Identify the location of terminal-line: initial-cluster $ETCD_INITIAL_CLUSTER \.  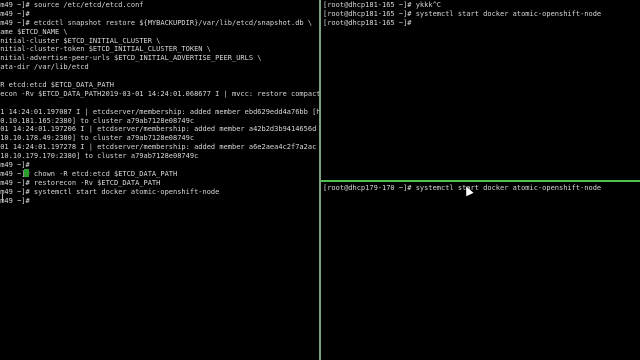
(80, 40).